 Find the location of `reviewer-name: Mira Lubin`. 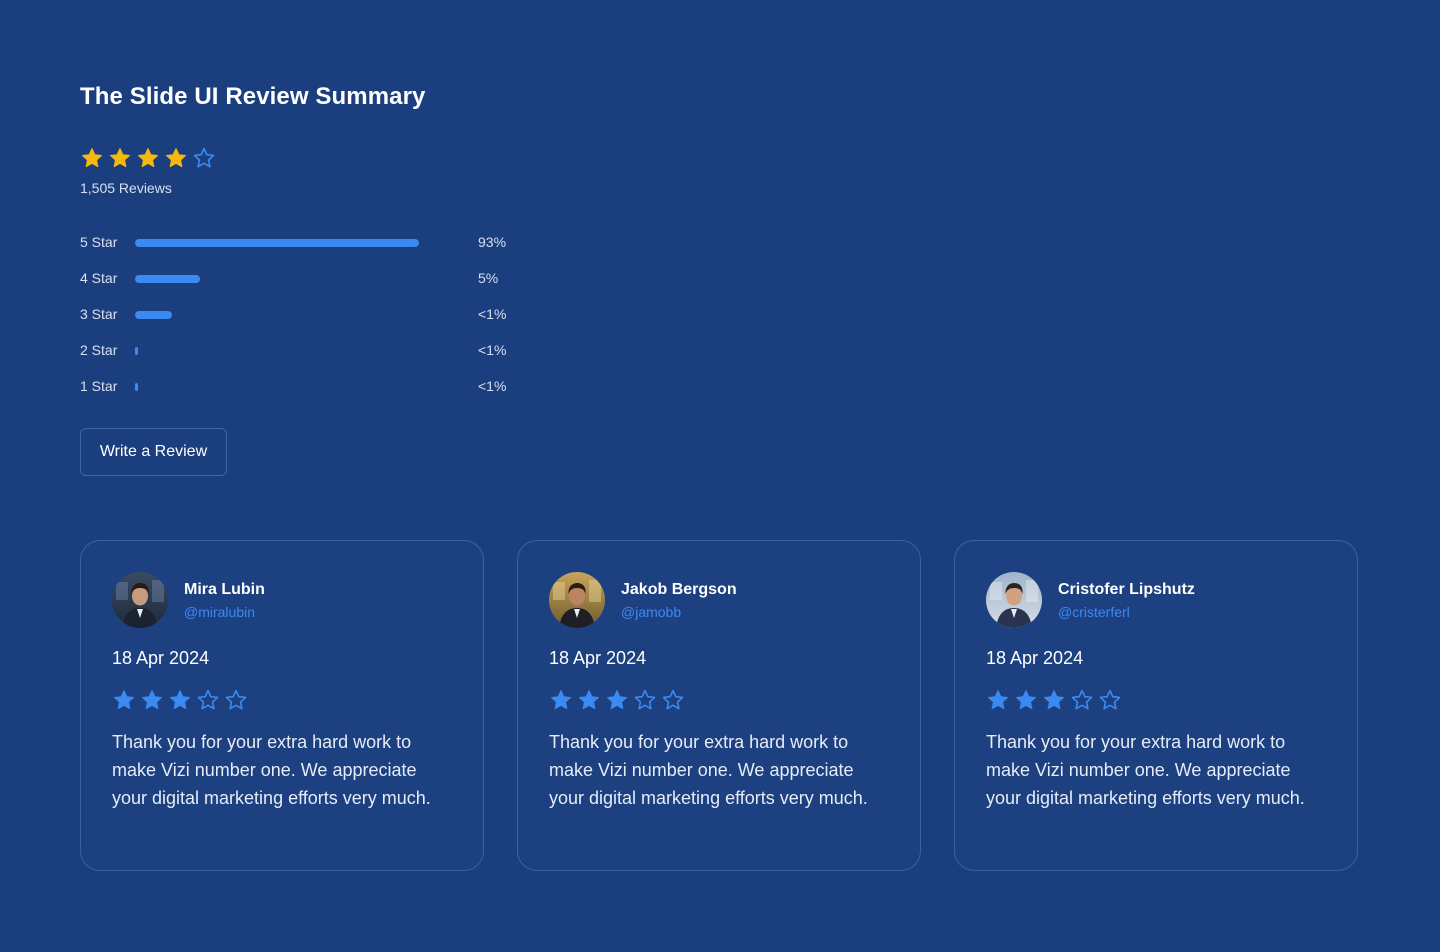

reviewer-name: Mira Lubin is located at coordinates (224, 589).